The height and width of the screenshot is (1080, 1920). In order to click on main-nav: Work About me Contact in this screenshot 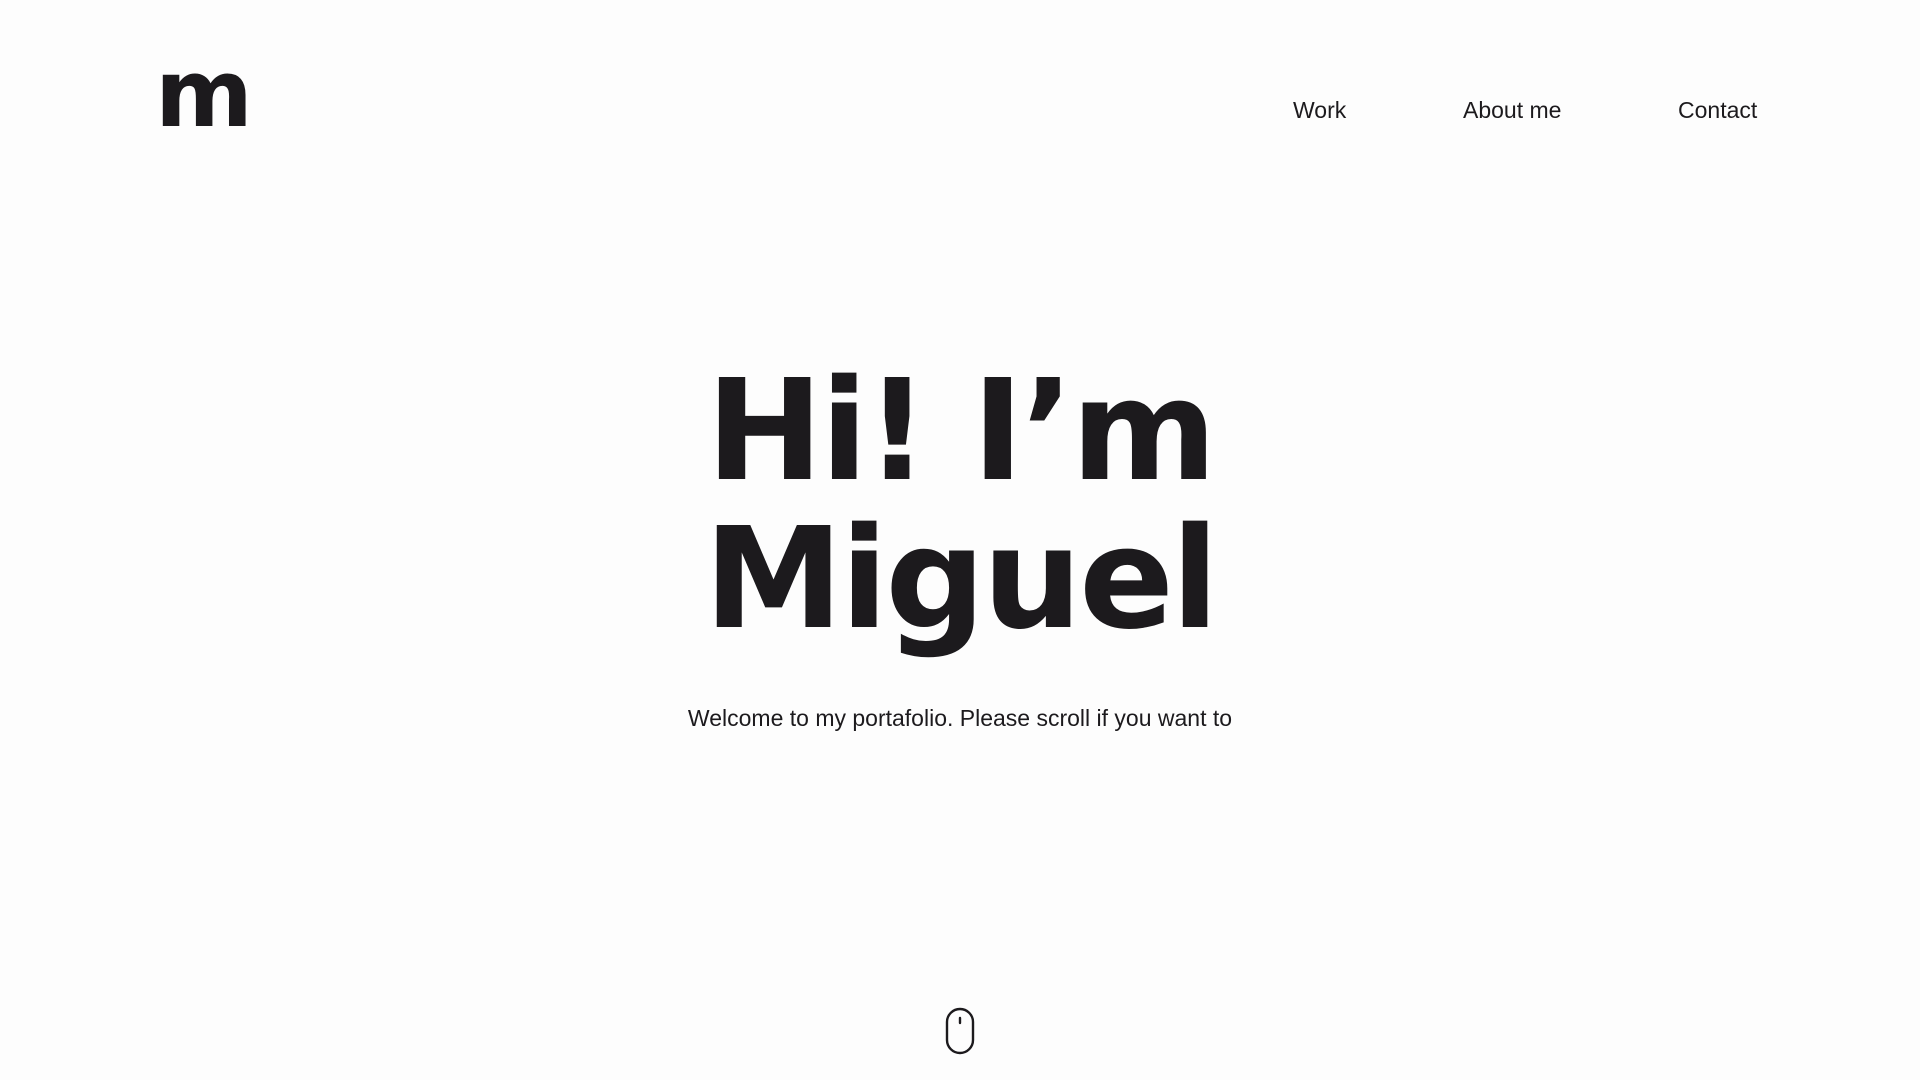, I will do `click(960, 110)`.